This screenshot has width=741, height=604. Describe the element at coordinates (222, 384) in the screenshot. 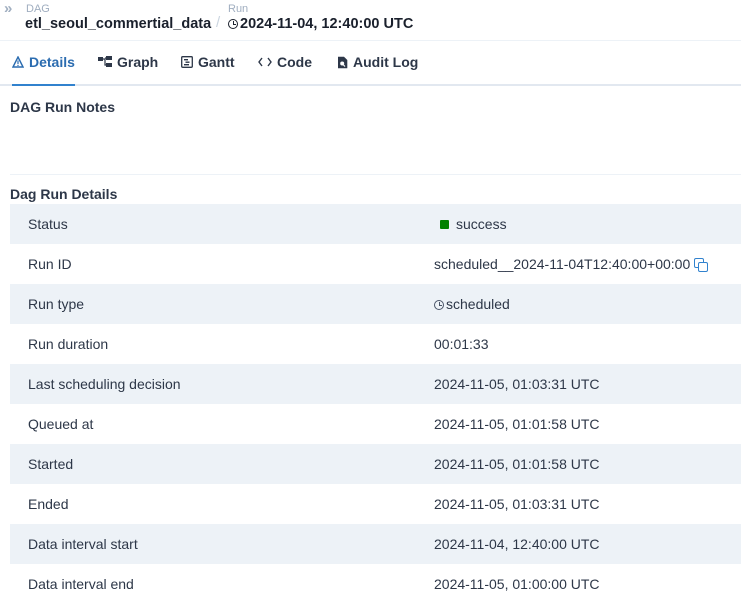

I see `row-key-last-scheduling-decision: Last scheduling decision` at that location.